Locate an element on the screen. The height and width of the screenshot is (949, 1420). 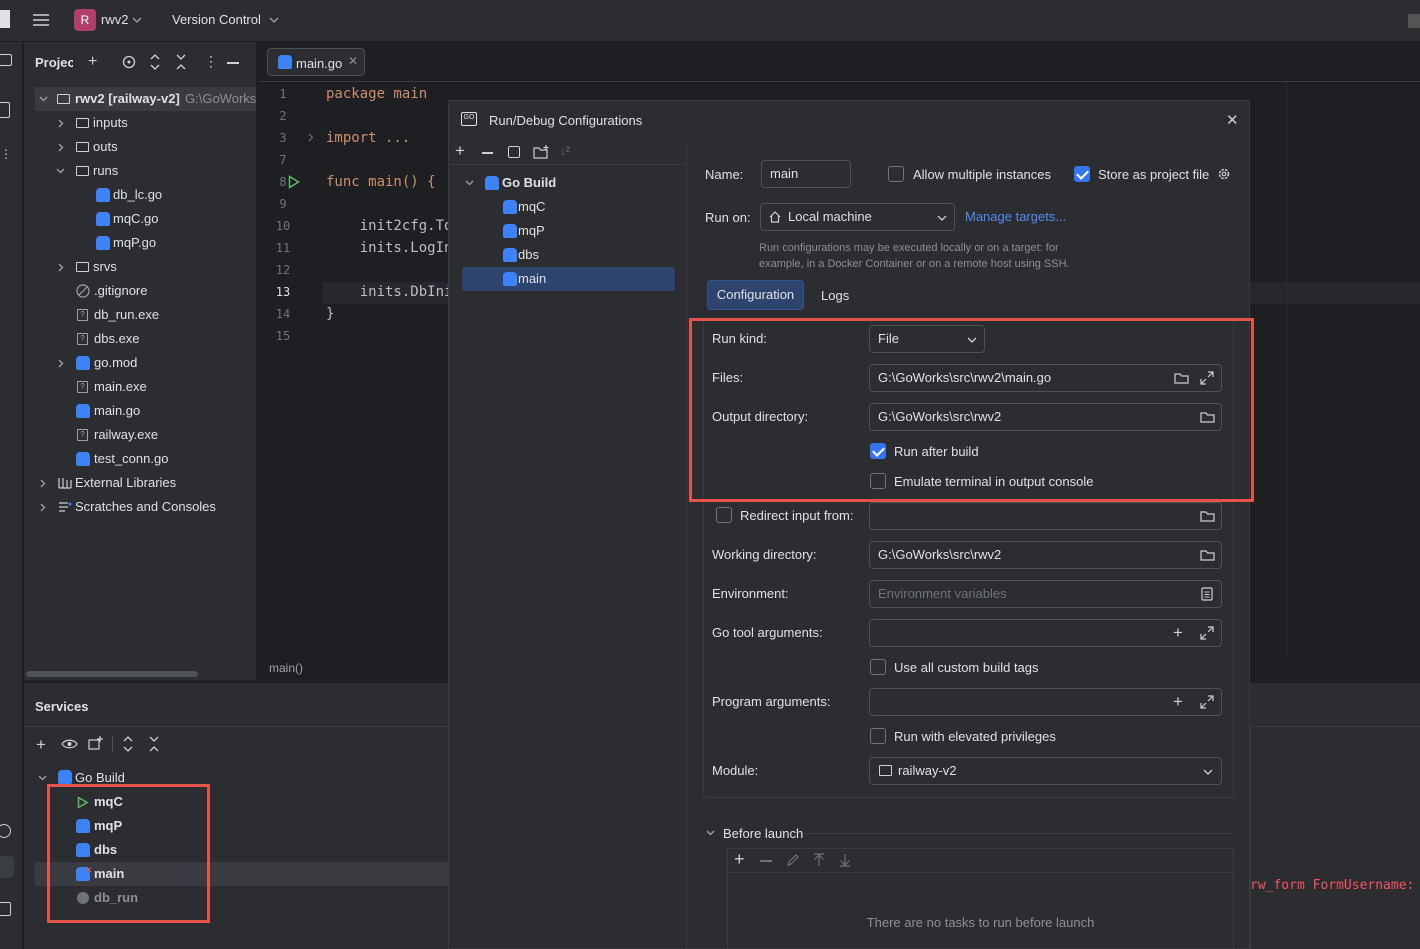
name-field: main is located at coordinates (806, 174).